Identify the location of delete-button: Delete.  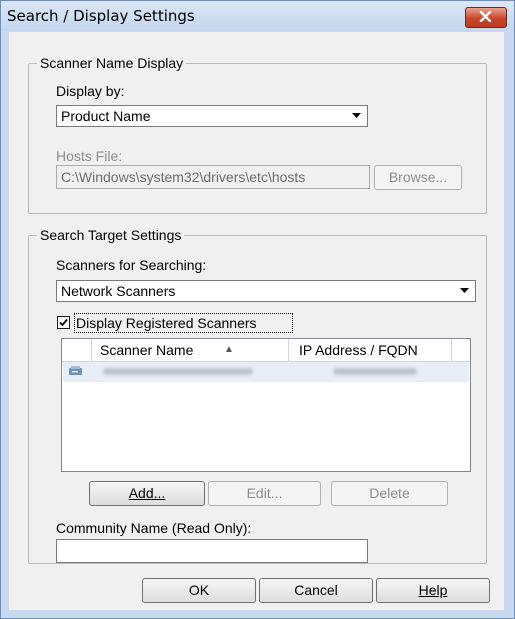
(389, 493).